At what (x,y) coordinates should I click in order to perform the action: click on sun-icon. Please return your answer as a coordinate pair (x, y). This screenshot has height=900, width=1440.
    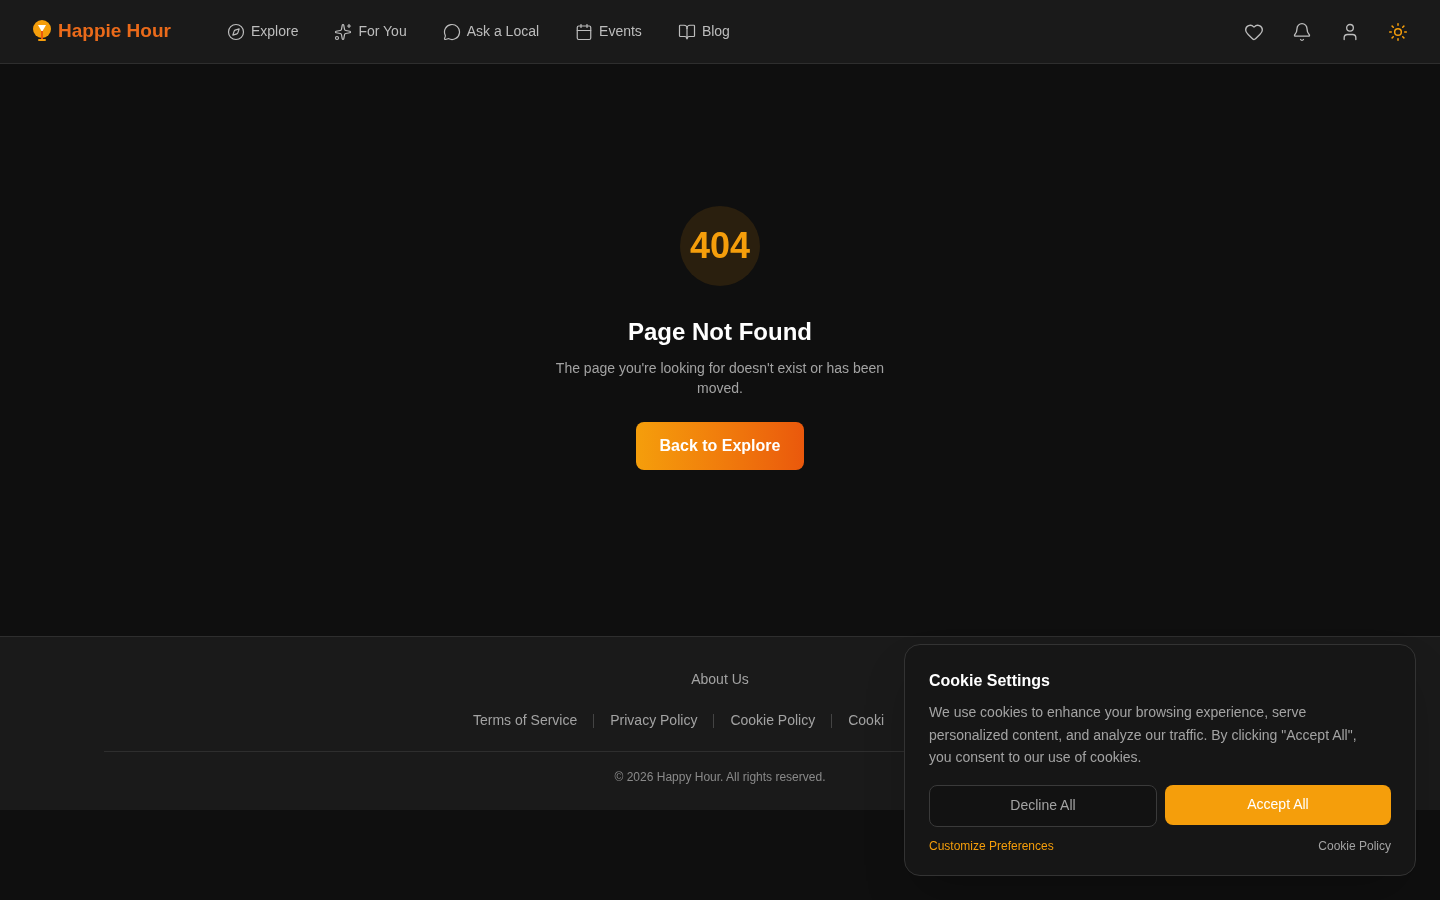
    Looking at the image, I should click on (1398, 31).